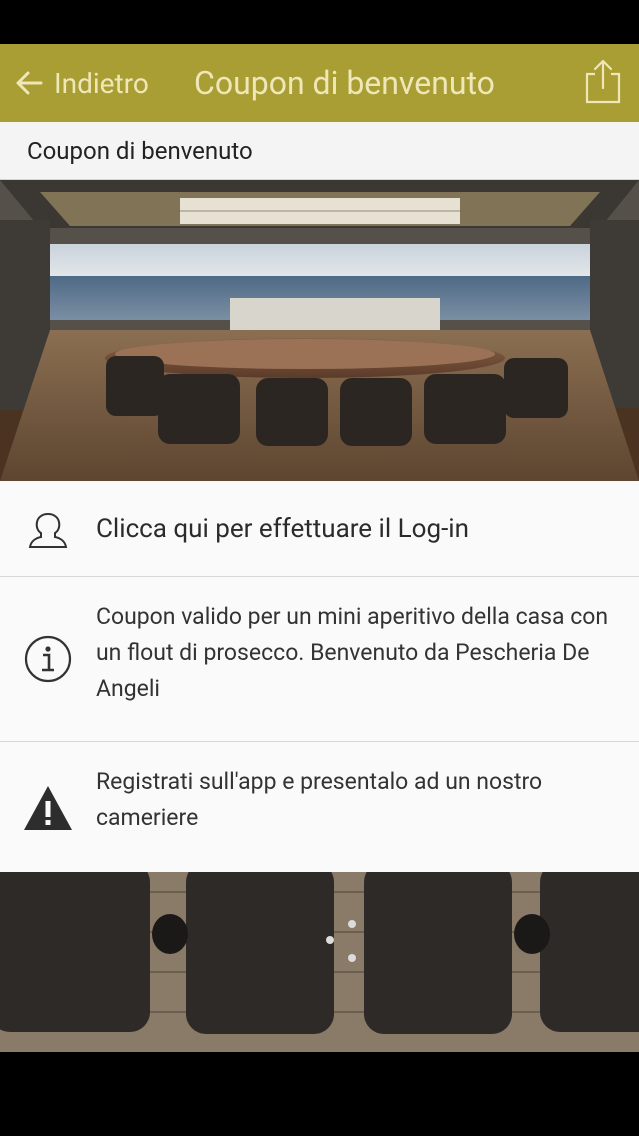  What do you see at coordinates (101, 83) in the screenshot?
I see `back-label: Indietro` at bounding box center [101, 83].